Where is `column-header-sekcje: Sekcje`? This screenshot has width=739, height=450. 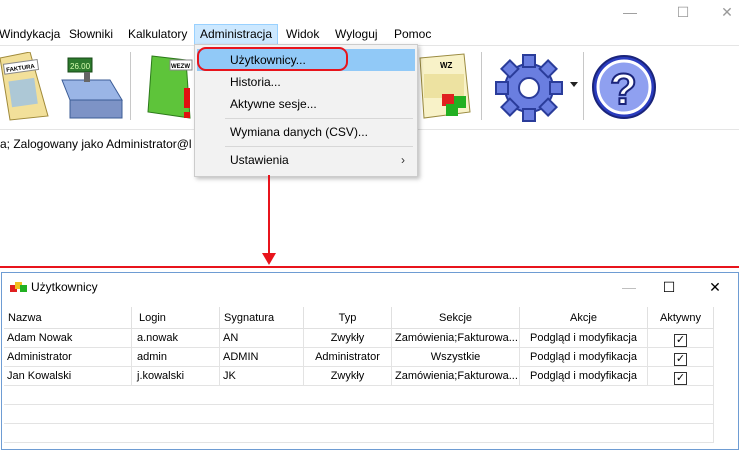
column-header-sekcje: Sekcje is located at coordinates (456, 318).